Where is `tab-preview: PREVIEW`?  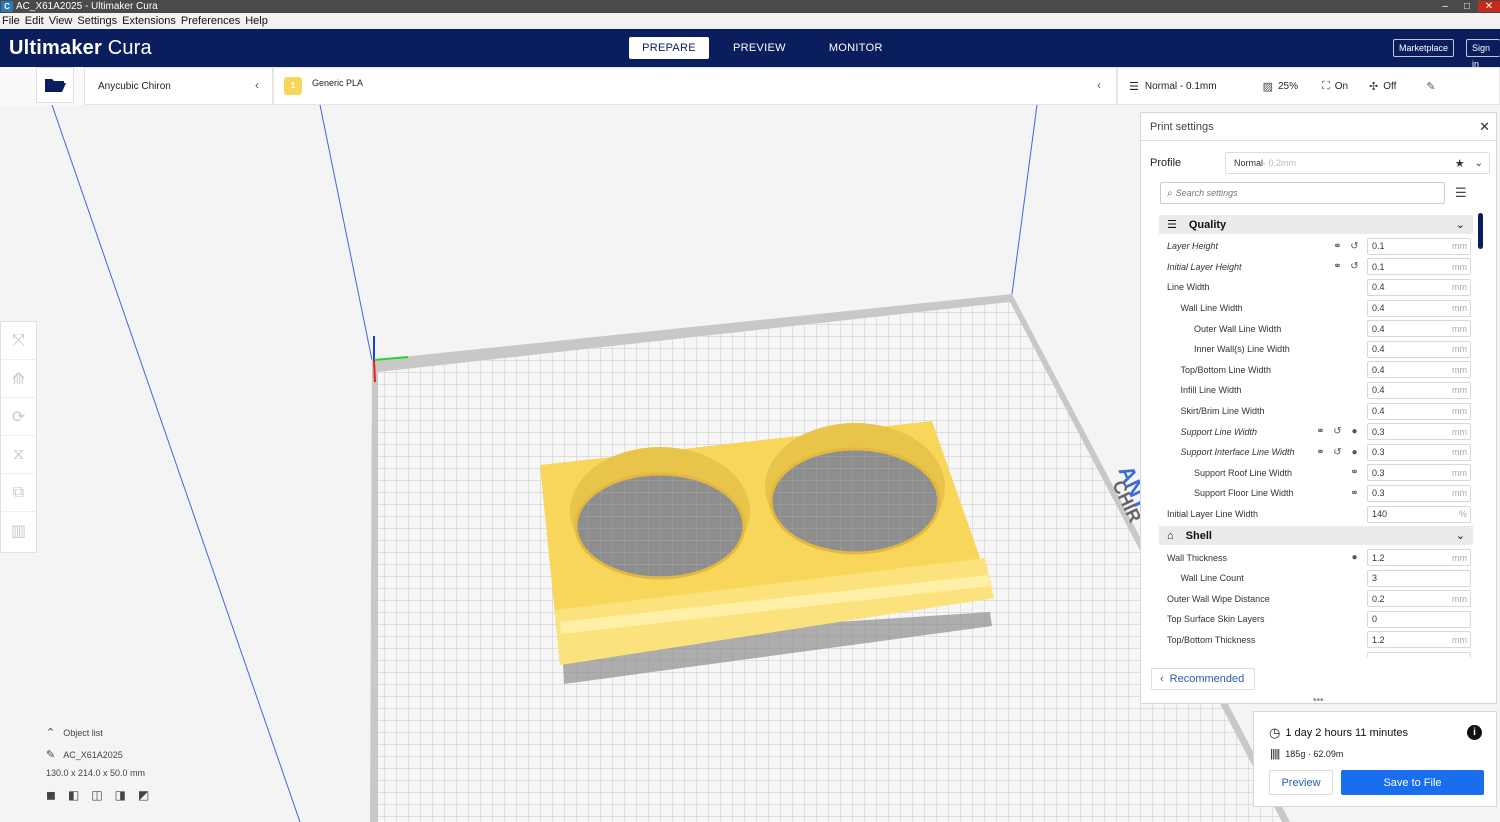
tab-preview: PREVIEW is located at coordinates (759, 48).